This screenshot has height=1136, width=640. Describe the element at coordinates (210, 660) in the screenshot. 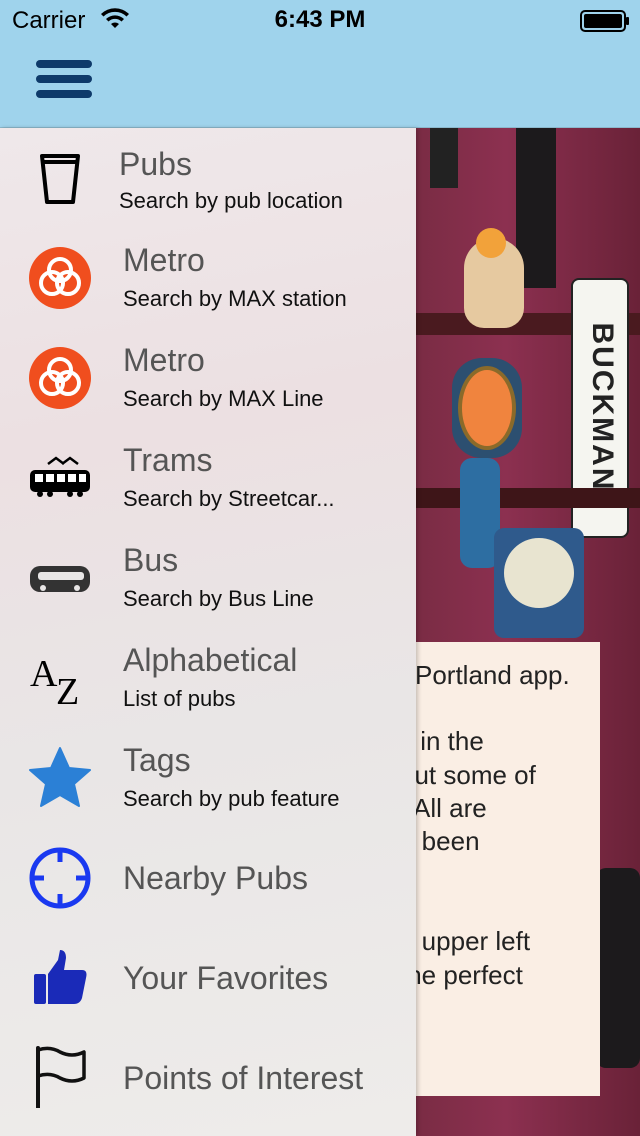

I see `menu-item-title: Alphabetical` at that location.